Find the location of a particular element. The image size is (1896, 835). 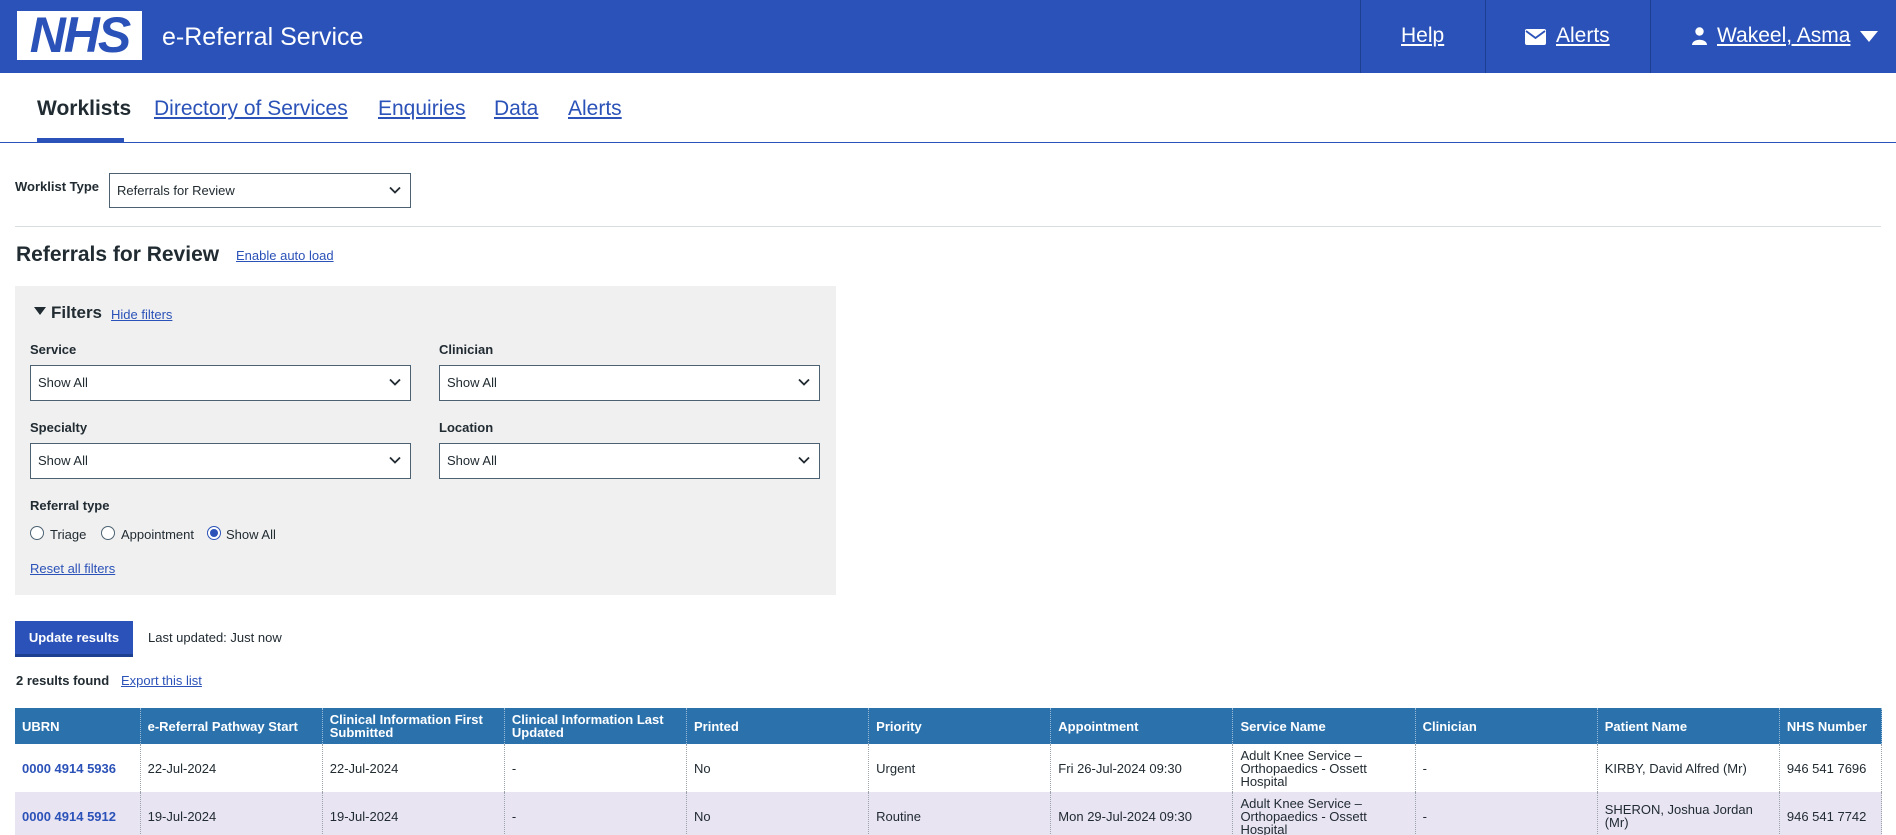

table-cell: KIRBY, David Alfred (Mr) is located at coordinates (1688, 768).